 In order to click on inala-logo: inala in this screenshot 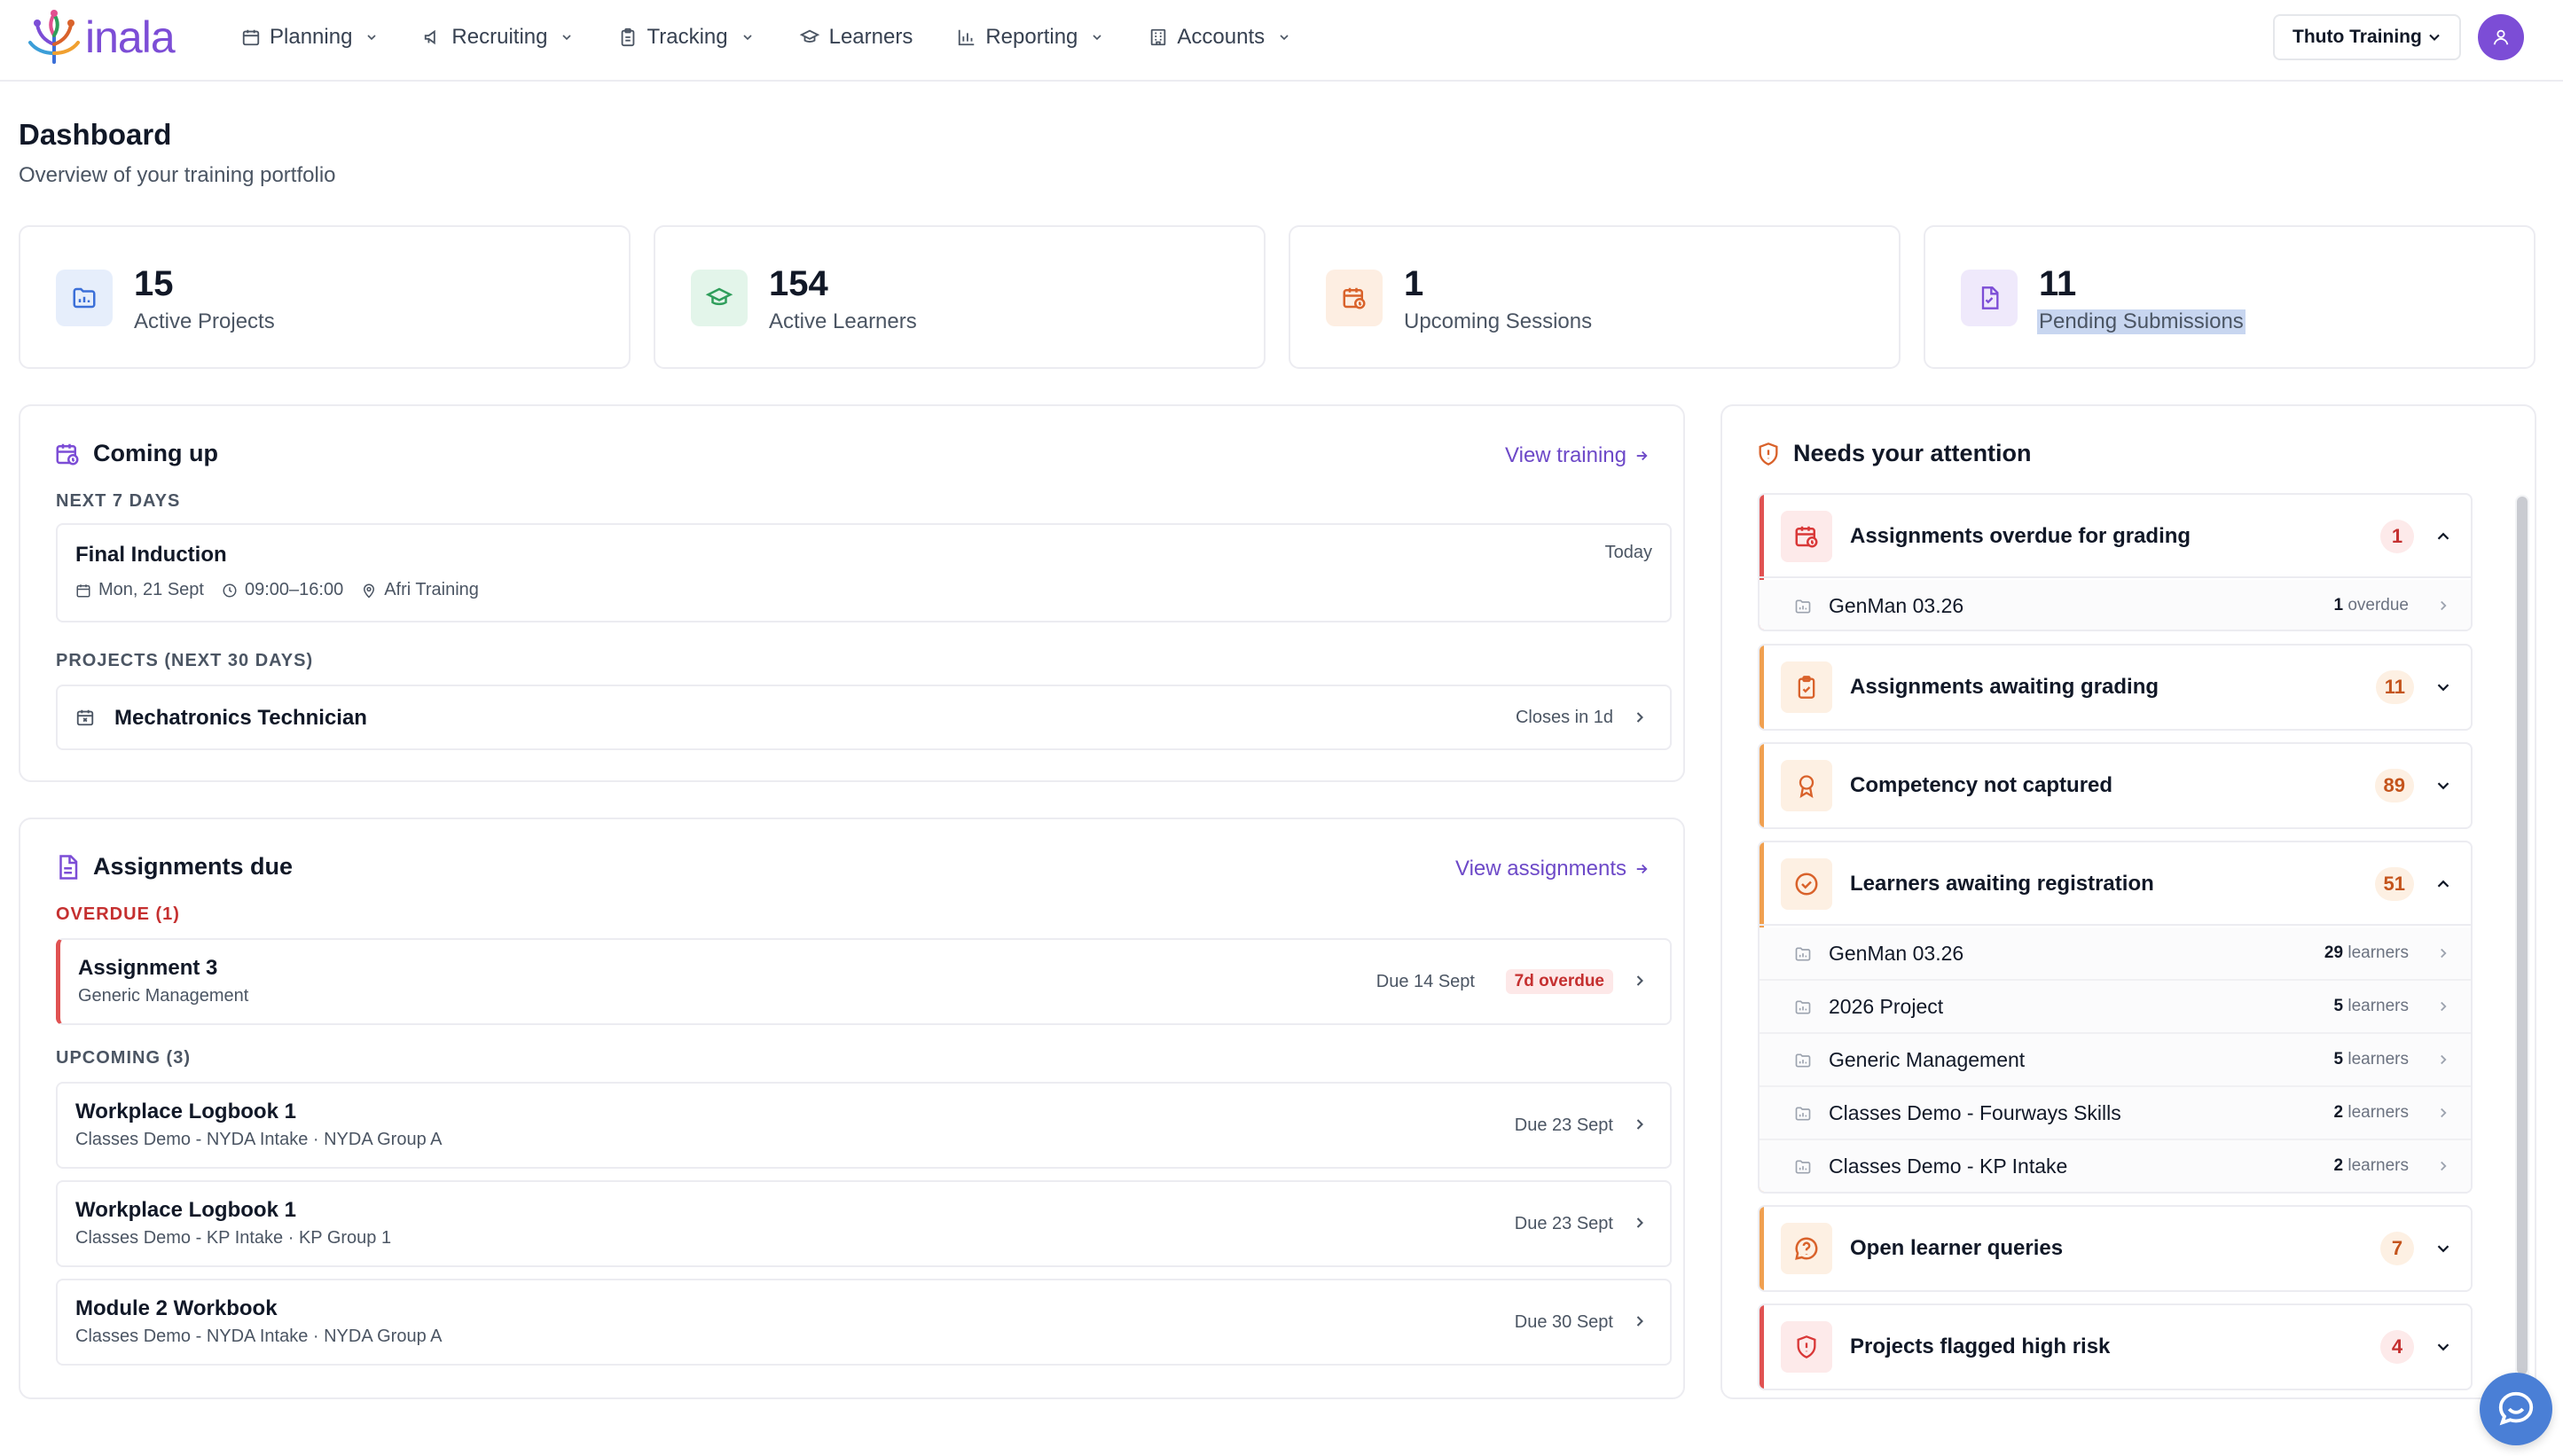, I will do `click(101, 37)`.